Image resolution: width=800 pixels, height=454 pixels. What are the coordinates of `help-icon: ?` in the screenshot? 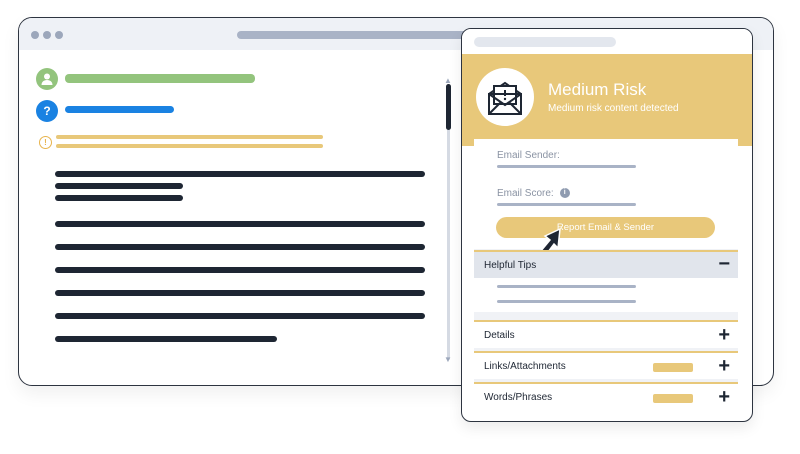 It's located at (47, 111).